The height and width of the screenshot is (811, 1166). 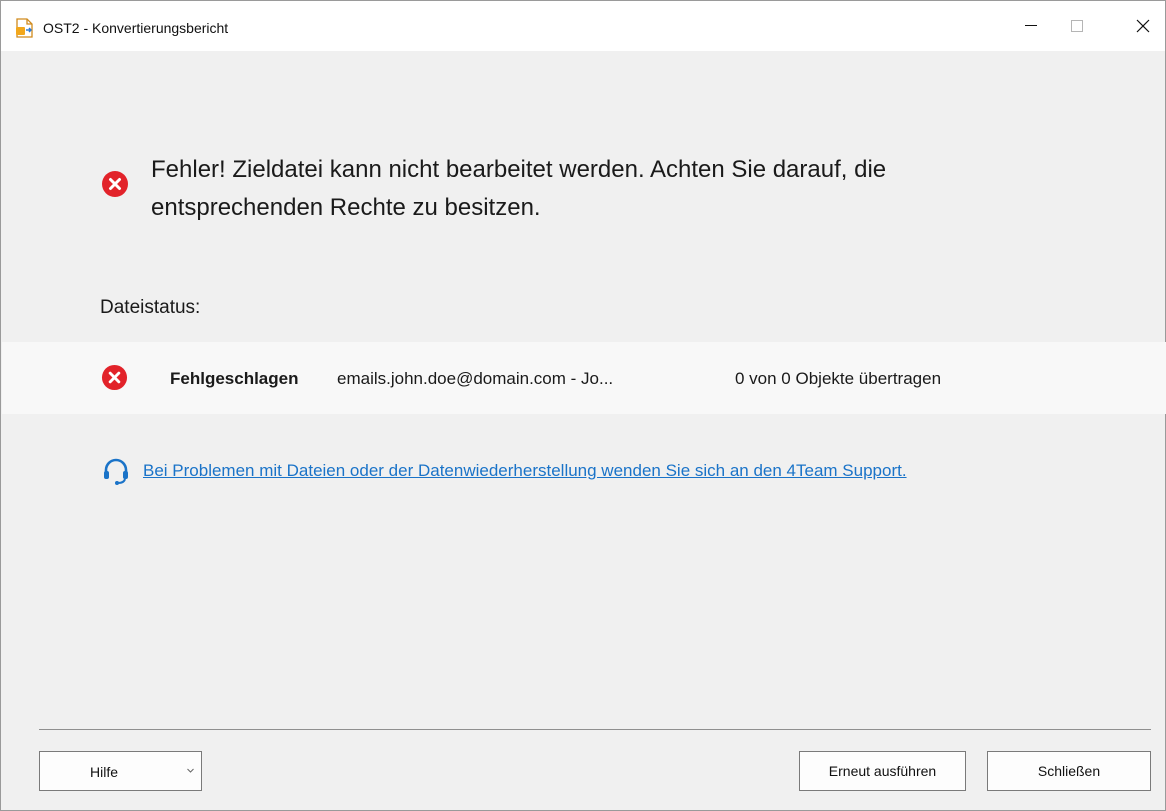 I want to click on maximize-button, so click(x=1077, y=26).